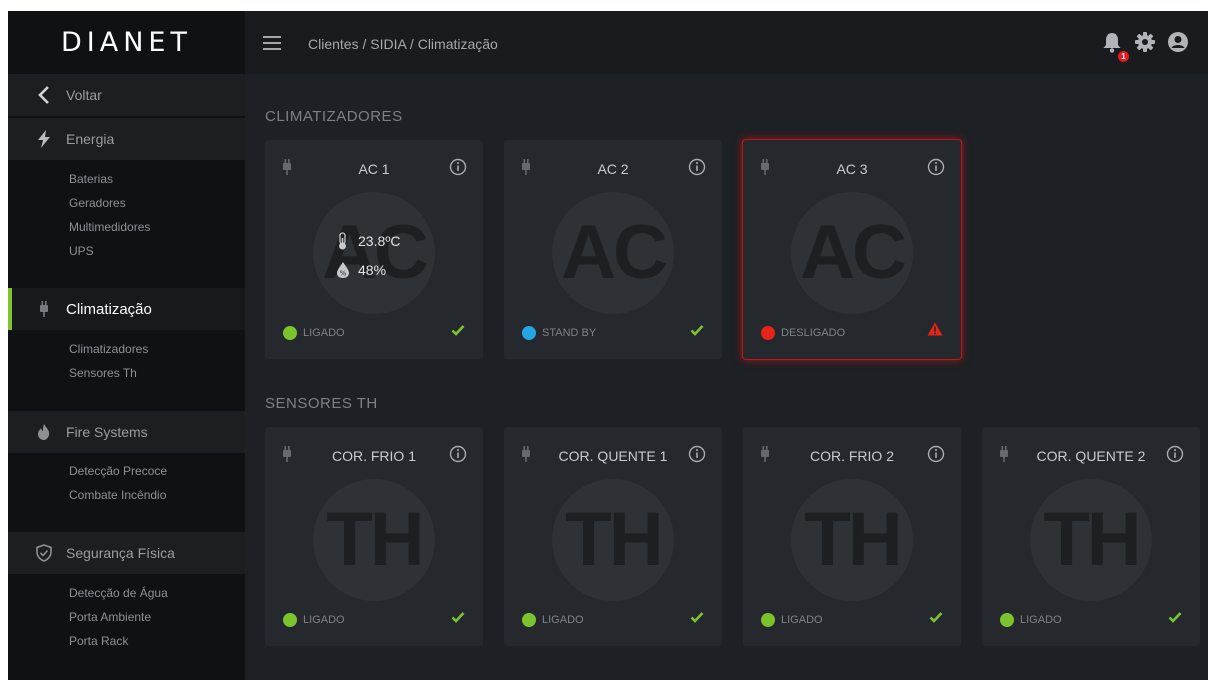  Describe the element at coordinates (109, 309) in the screenshot. I see `sidebar-item-label: Climatização` at that location.